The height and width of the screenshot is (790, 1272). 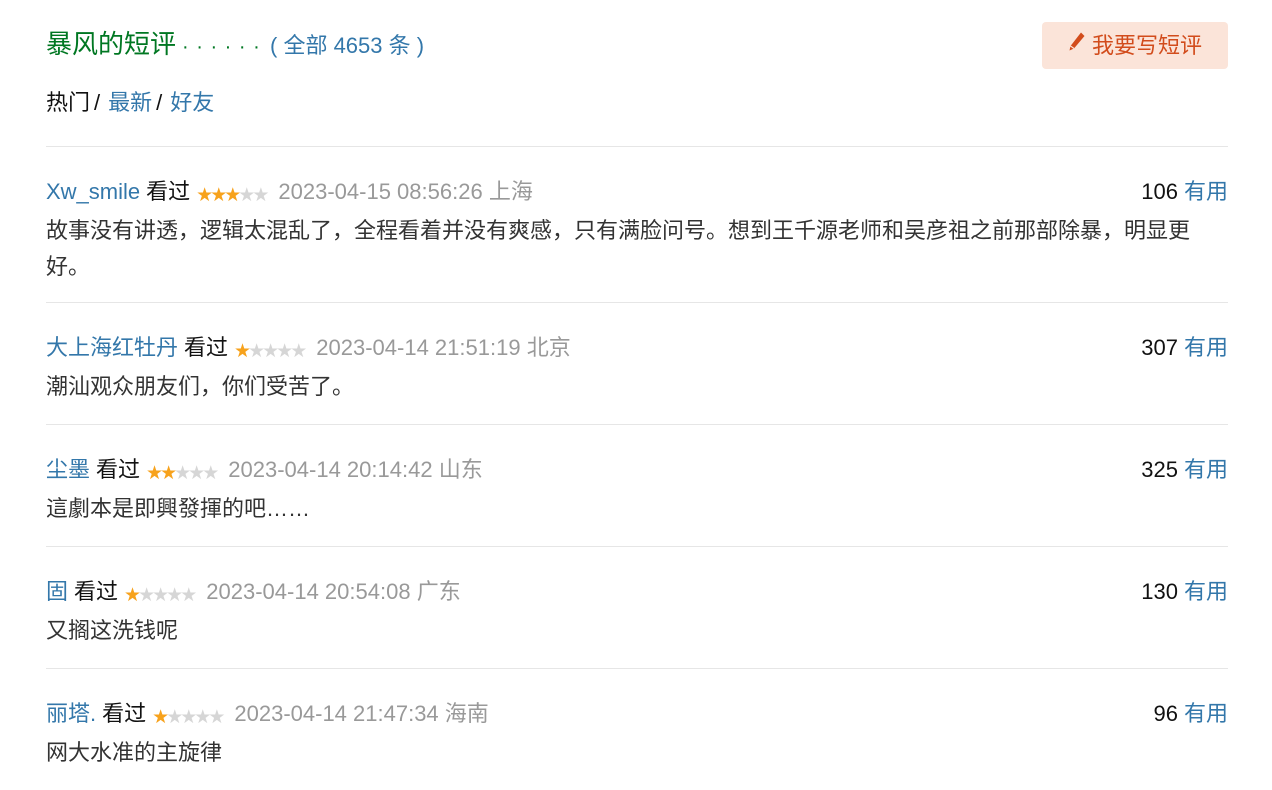 I want to click on comment-meta: Xw_smile 看过 ★★★★★ 2023-04-15 08:56:26 上海, so click(x=289, y=194).